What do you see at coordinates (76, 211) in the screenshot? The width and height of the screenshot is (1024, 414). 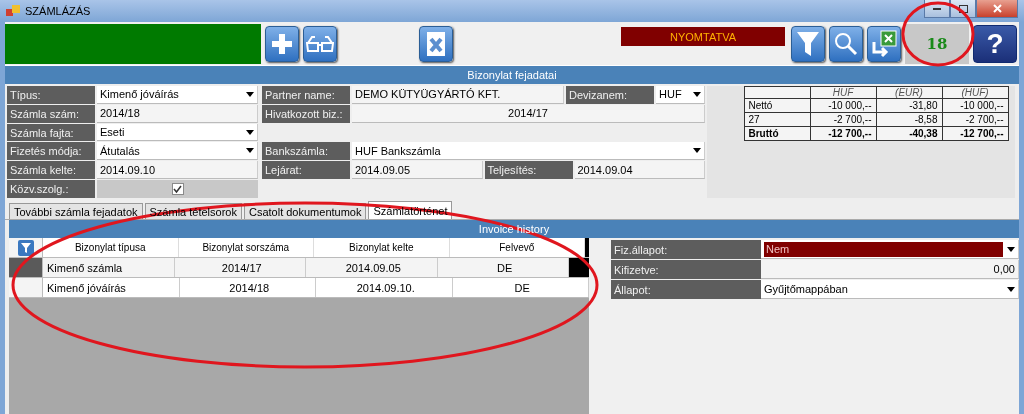 I see `tab: További számla fejadatok` at bounding box center [76, 211].